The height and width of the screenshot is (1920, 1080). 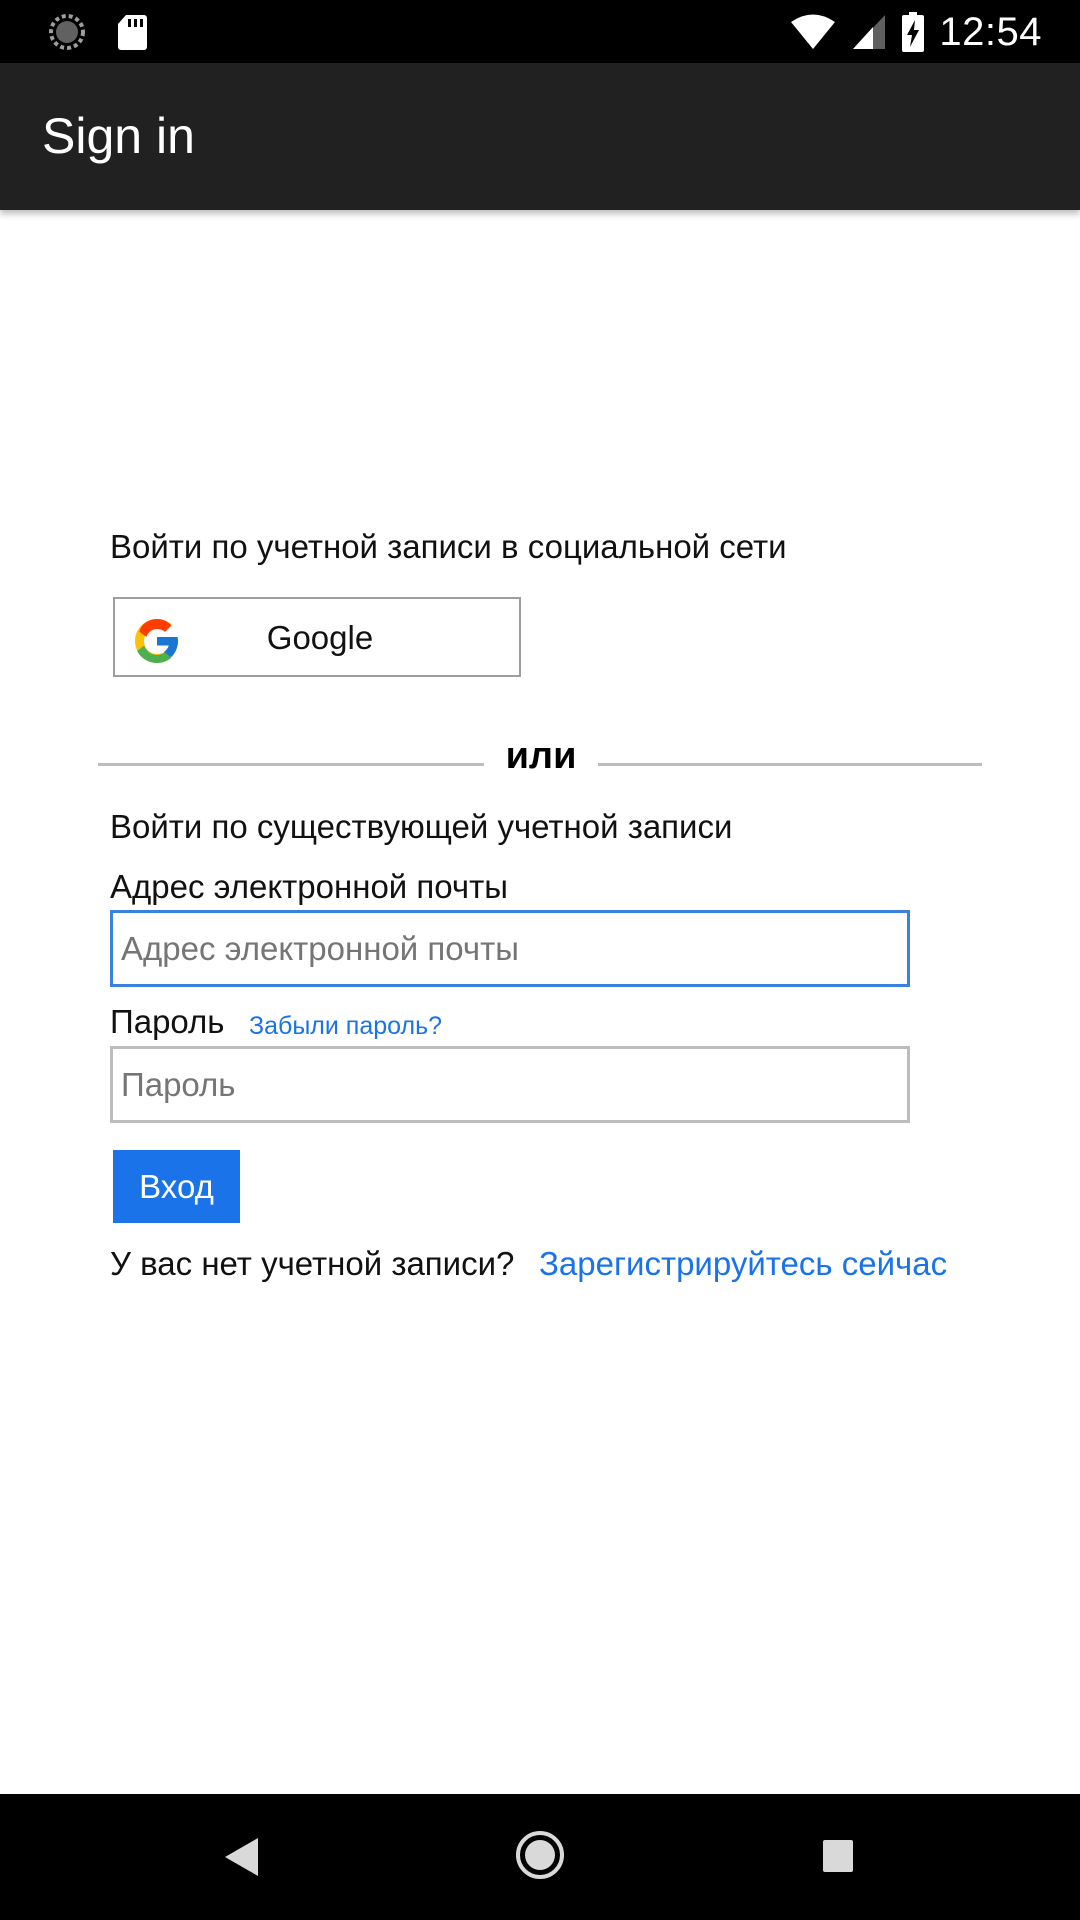 What do you see at coordinates (176, 1186) in the screenshot?
I see `login-button: Вход` at bounding box center [176, 1186].